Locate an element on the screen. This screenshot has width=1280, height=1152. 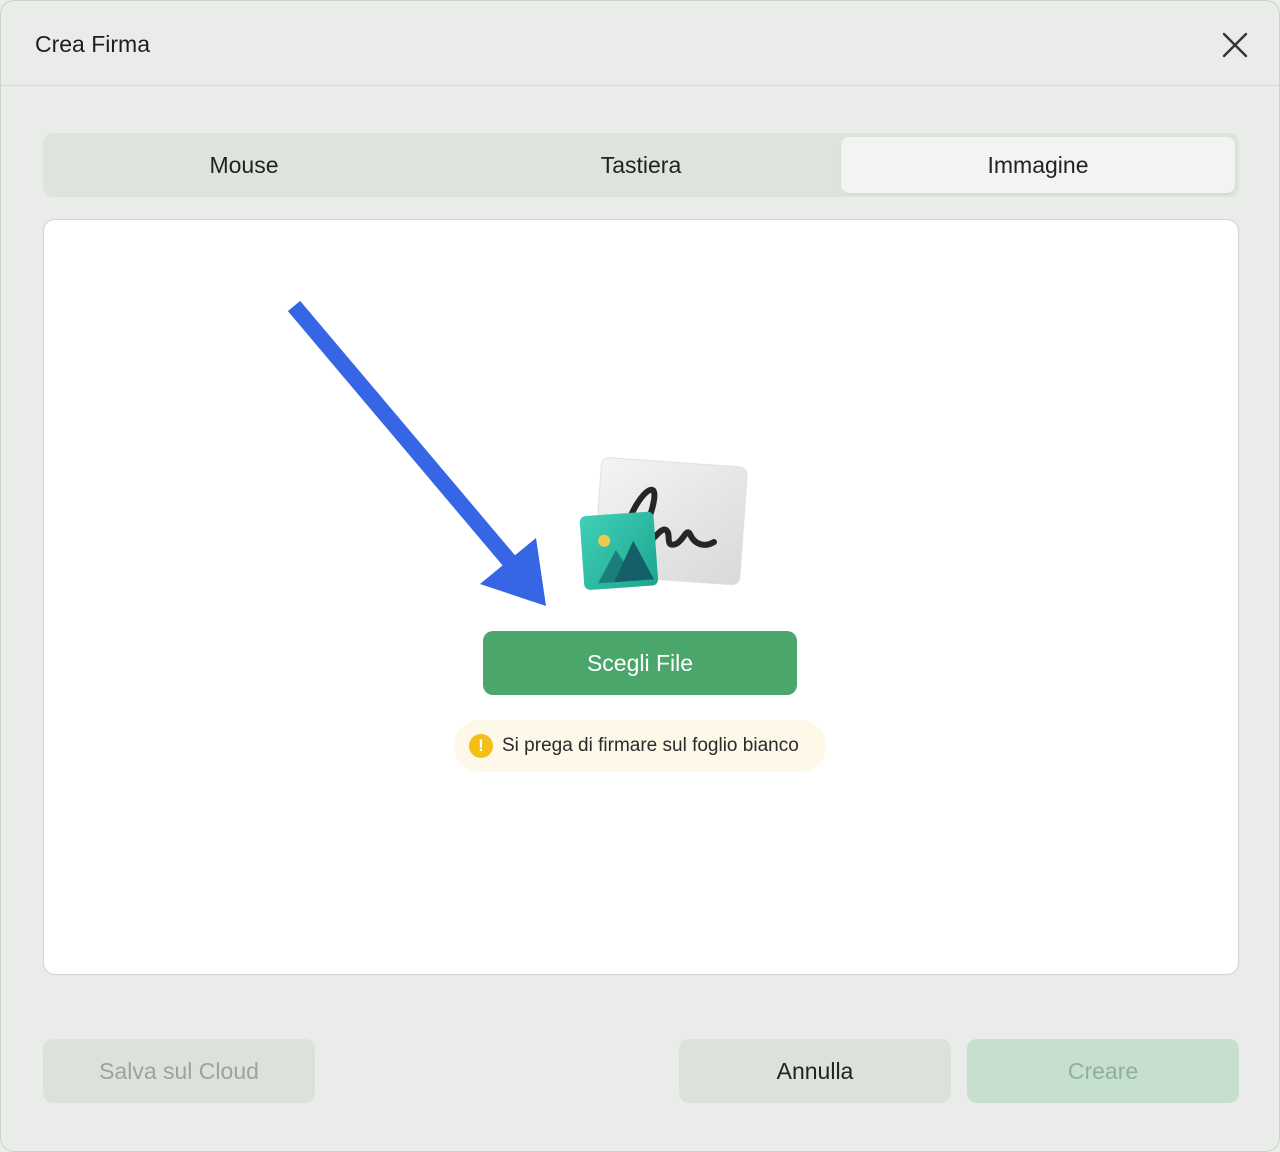
choose-file-button: Scegli File is located at coordinates (640, 663).